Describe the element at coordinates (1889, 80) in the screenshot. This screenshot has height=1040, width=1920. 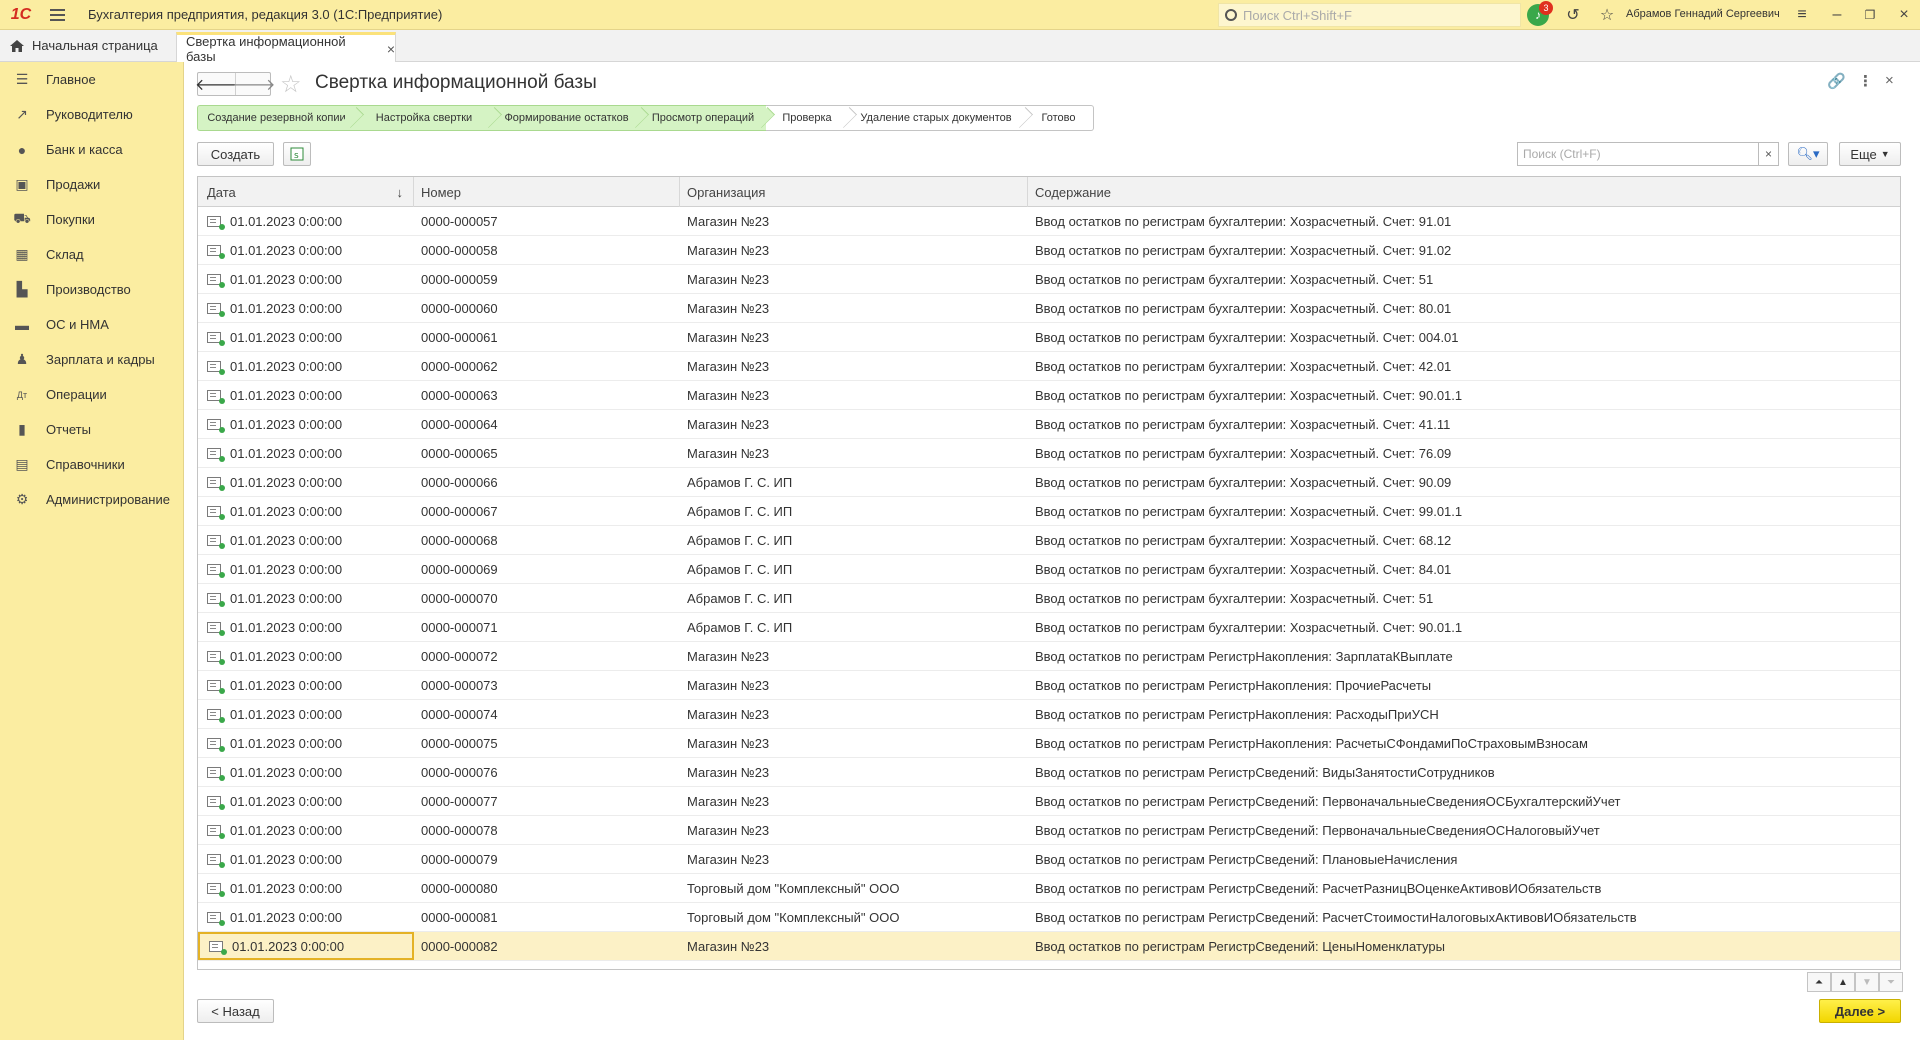
I see `close-form-icon: ×` at that location.